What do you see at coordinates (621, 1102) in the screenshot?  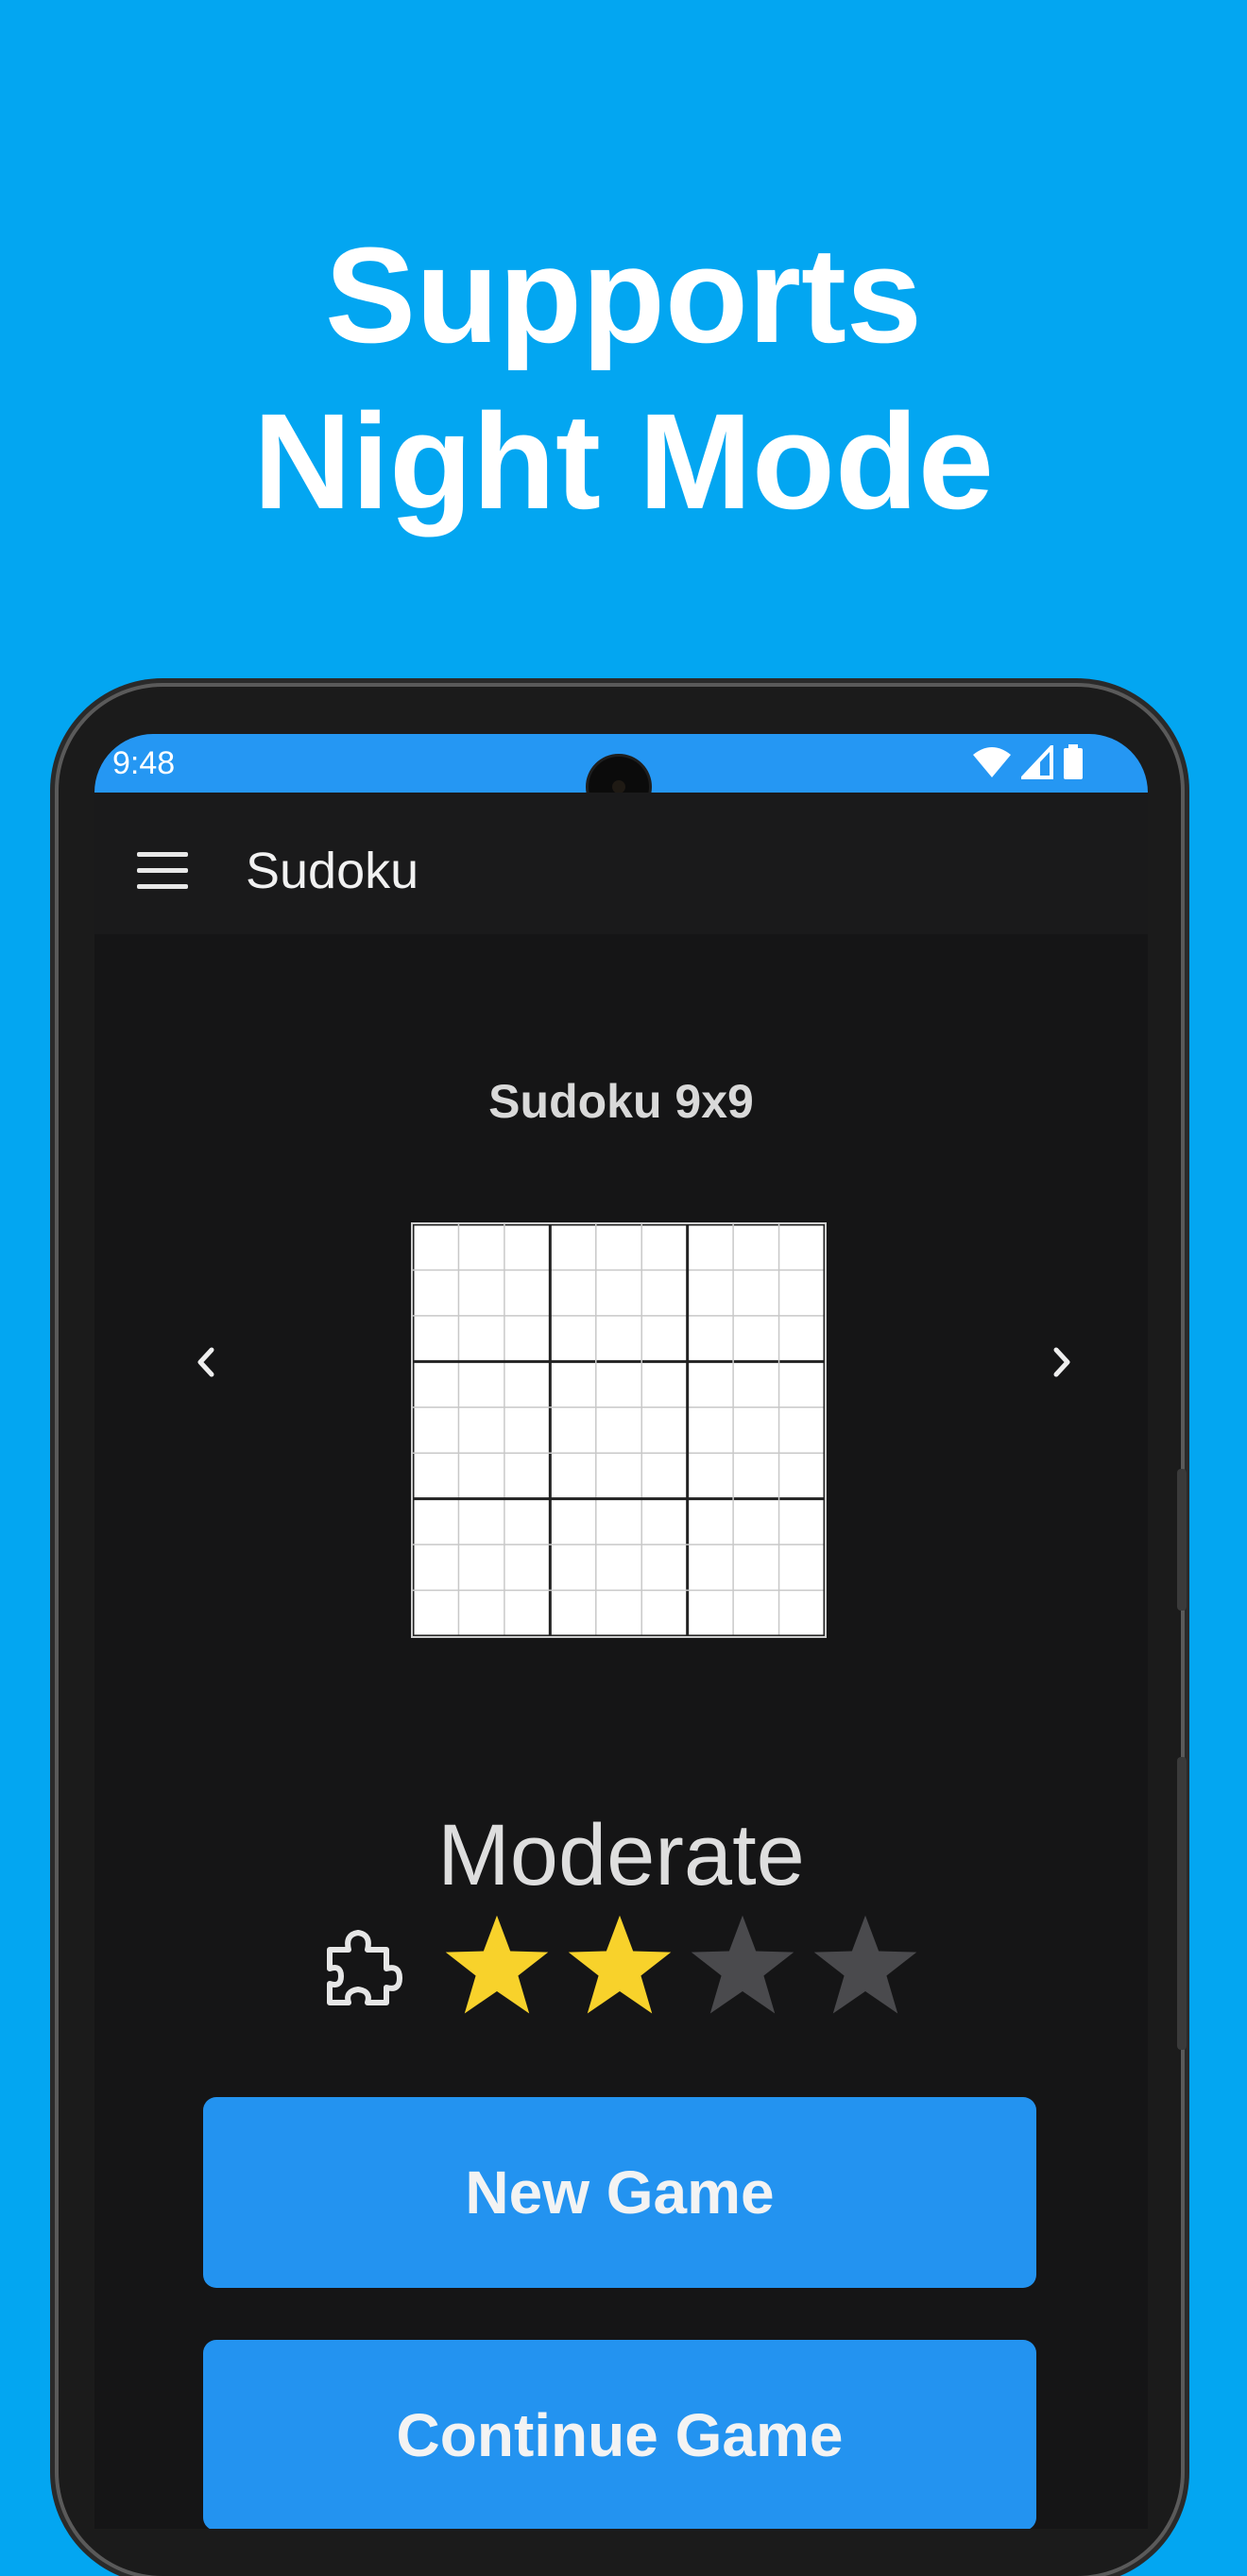 I see `game-variant-title: Sudoku 9x9` at bounding box center [621, 1102].